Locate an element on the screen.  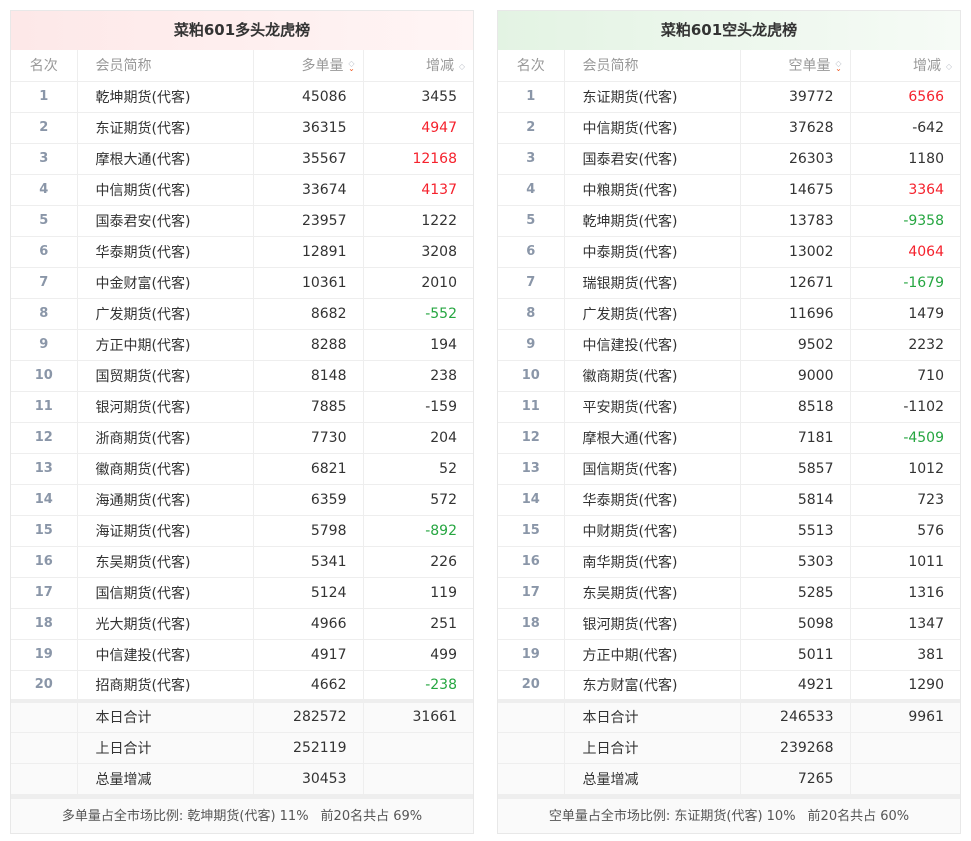
total-label: 本日合计 is located at coordinates (165, 716).